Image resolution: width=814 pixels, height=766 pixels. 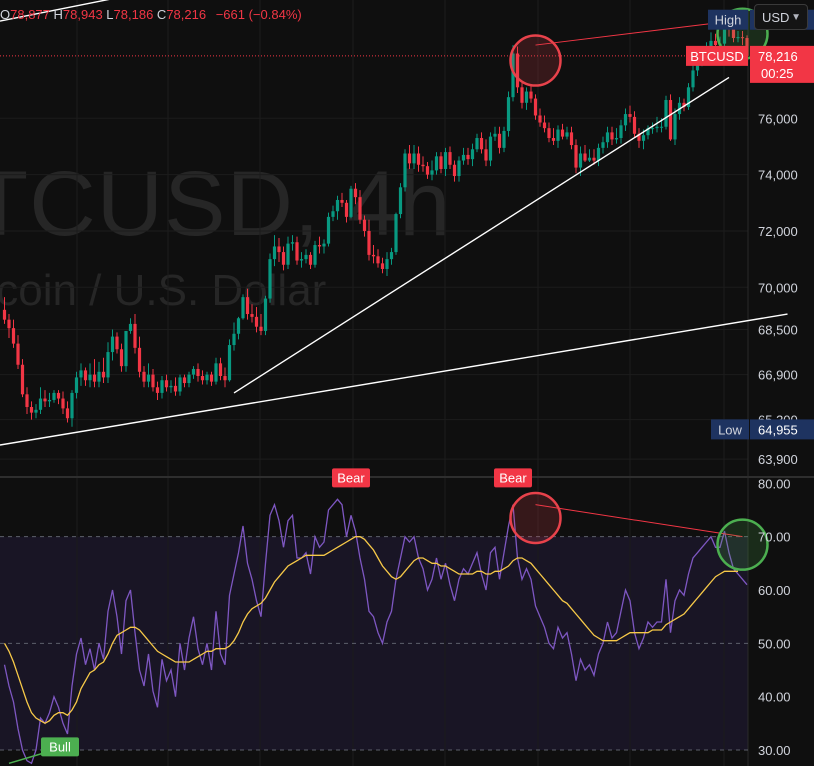 I want to click on price-tick-label: 68,500, so click(x=778, y=330).